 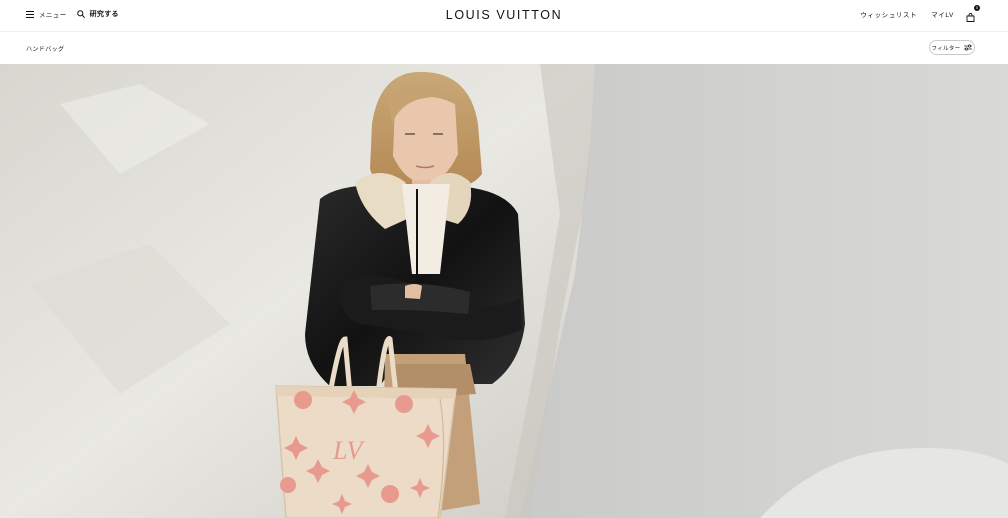 I want to click on header-right: ウィッシュリスト マイLV 0, so click(x=913, y=13).